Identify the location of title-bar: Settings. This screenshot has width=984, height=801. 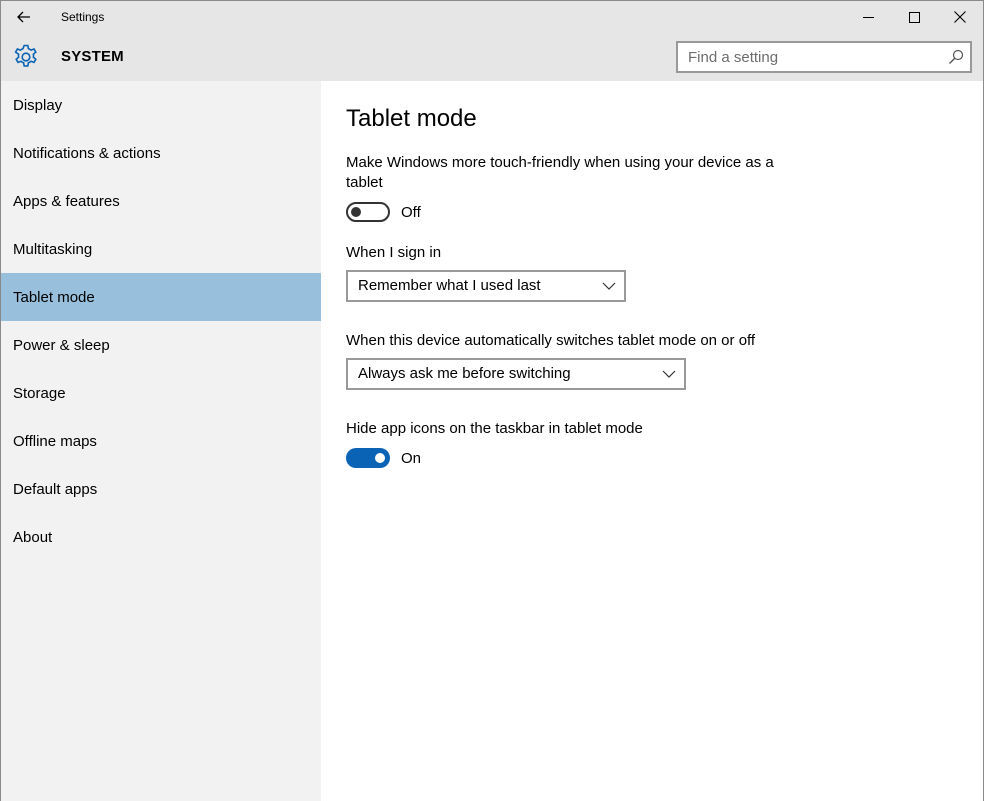
(492, 17).